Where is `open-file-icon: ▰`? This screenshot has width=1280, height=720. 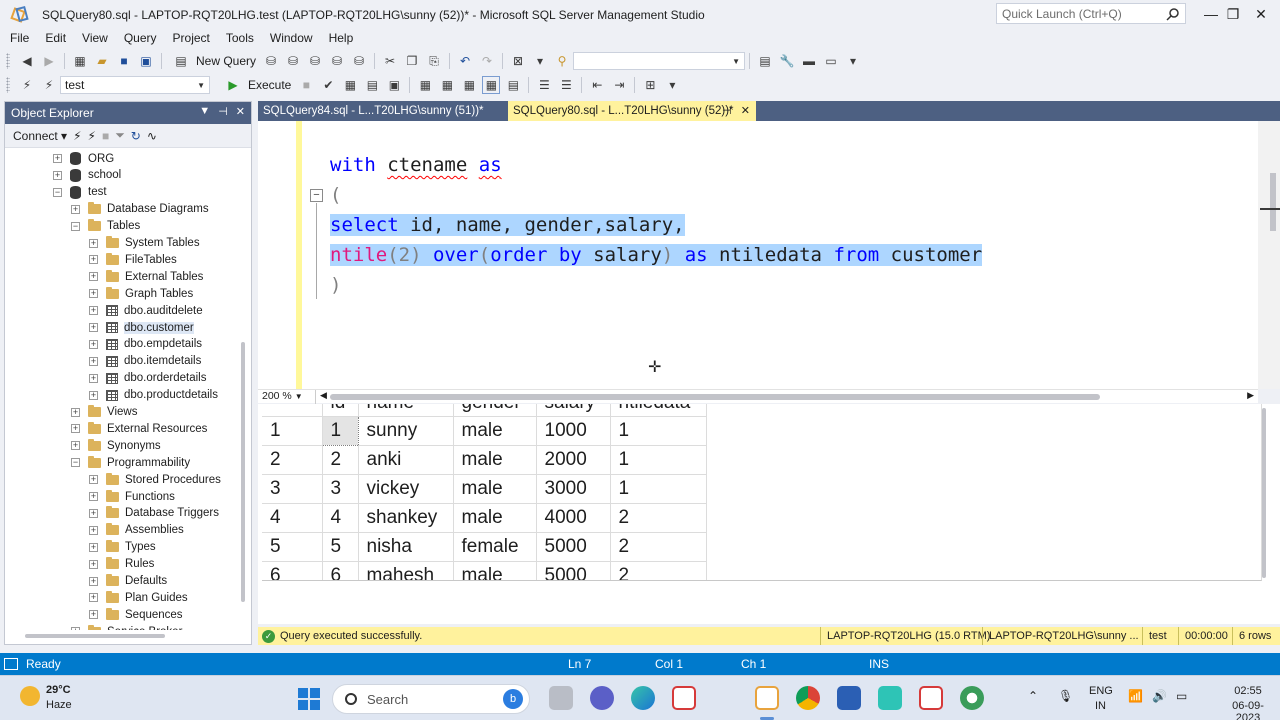
open-file-icon: ▰ is located at coordinates (102, 61).